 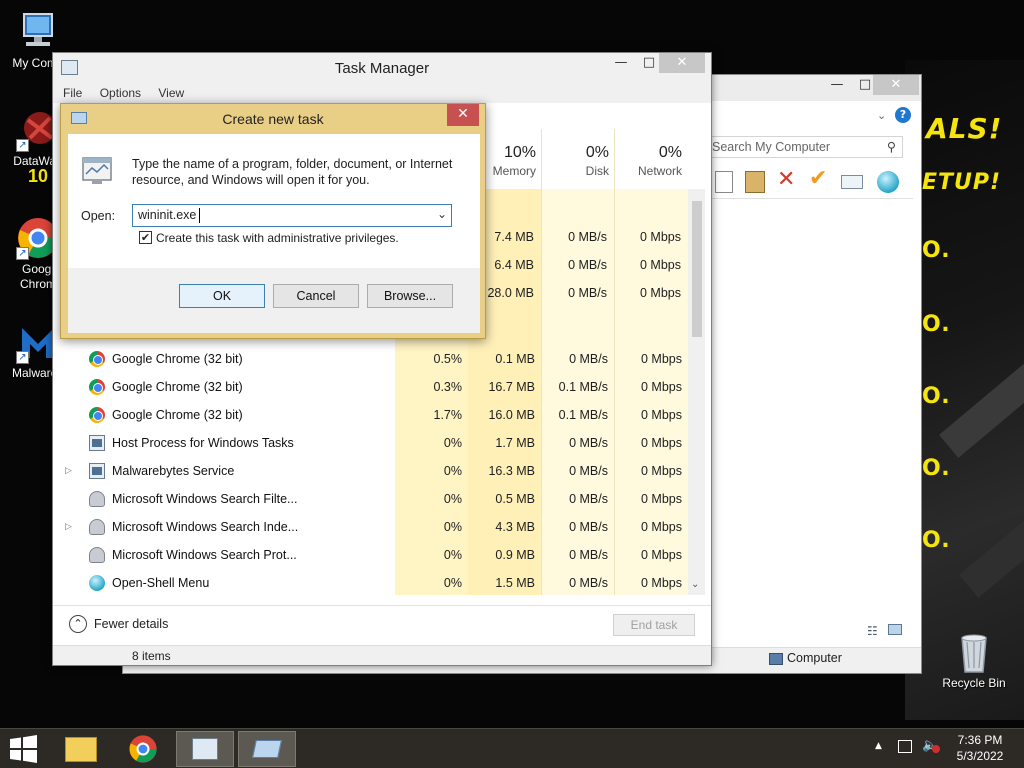 What do you see at coordinates (648, 161) in the screenshot?
I see `column-header-network: 0% Network` at bounding box center [648, 161].